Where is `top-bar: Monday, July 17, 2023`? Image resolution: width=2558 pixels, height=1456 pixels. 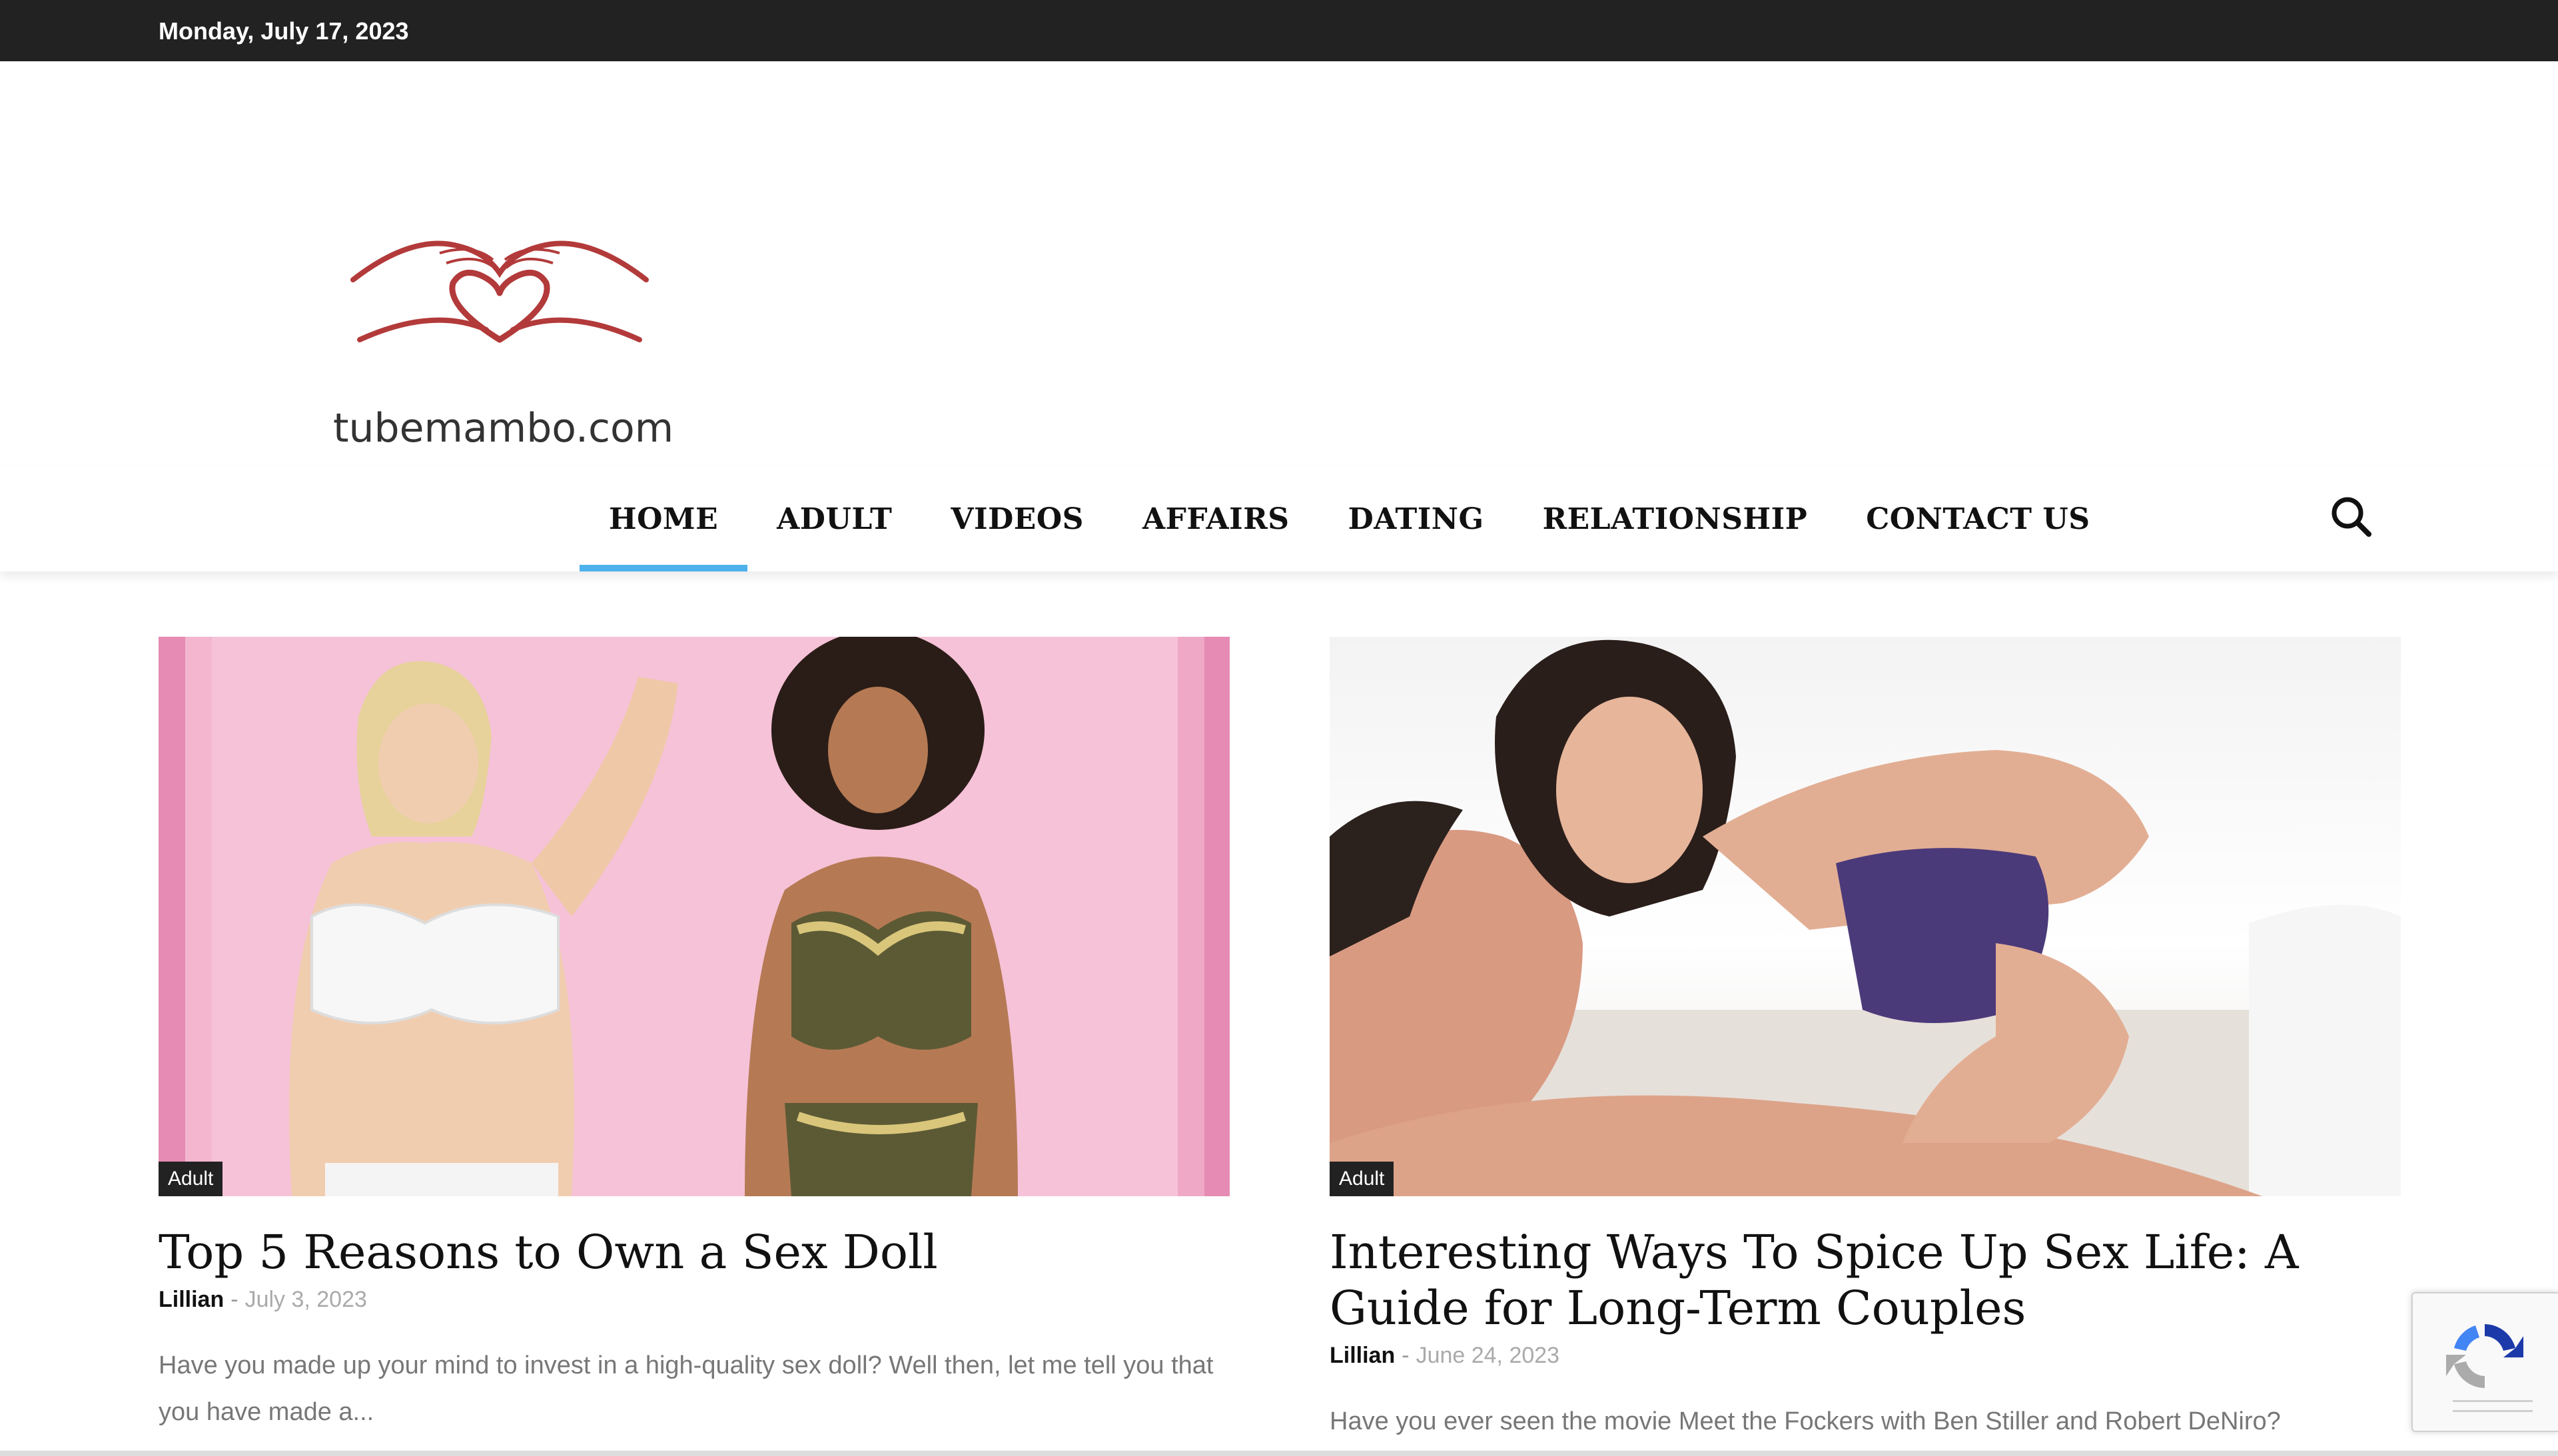 top-bar: Monday, July 17, 2023 is located at coordinates (1279, 30).